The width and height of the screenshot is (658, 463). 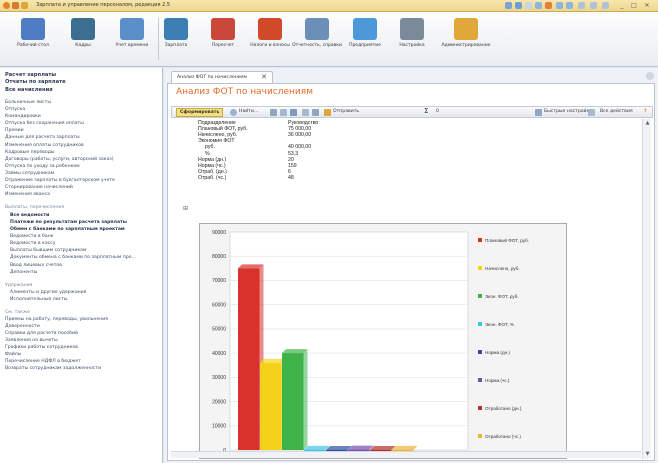 What do you see at coordinates (35, 82) in the screenshot?
I see `sidebar-section-link: Отчеты по зарплате` at bounding box center [35, 82].